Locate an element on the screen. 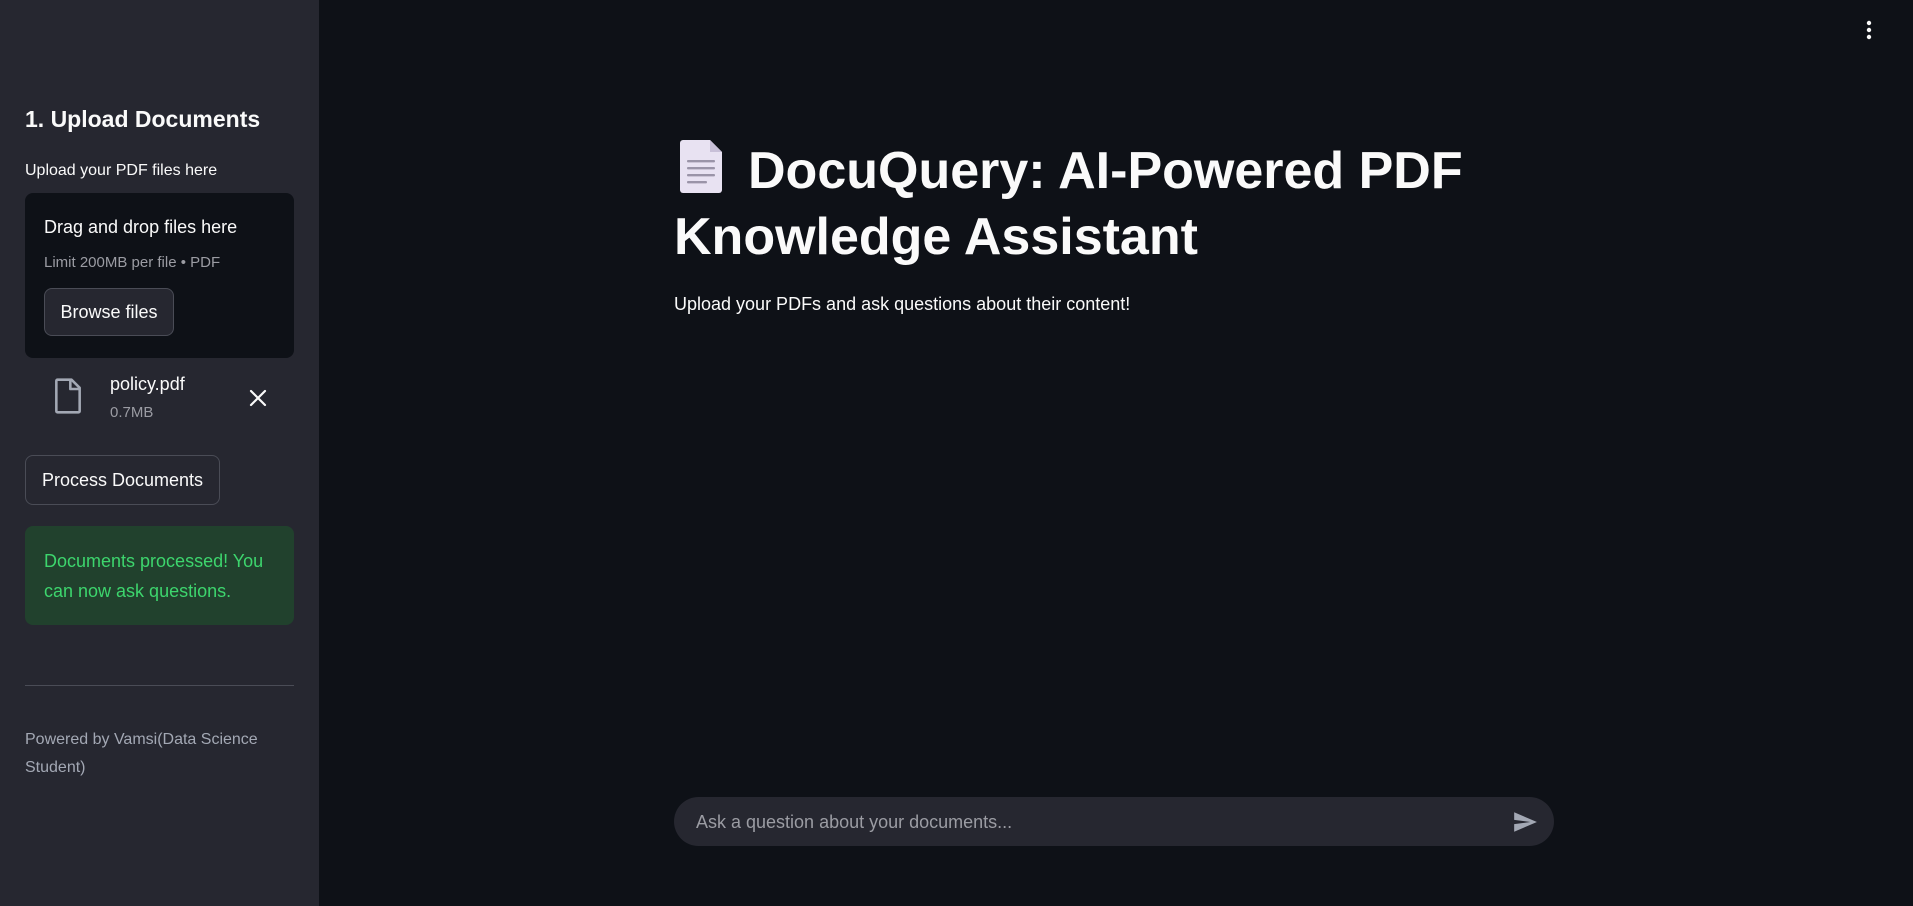 The width and height of the screenshot is (1913, 906). footer-credit: Powered by Vamsi(Data Science Student) is located at coordinates (141, 753).